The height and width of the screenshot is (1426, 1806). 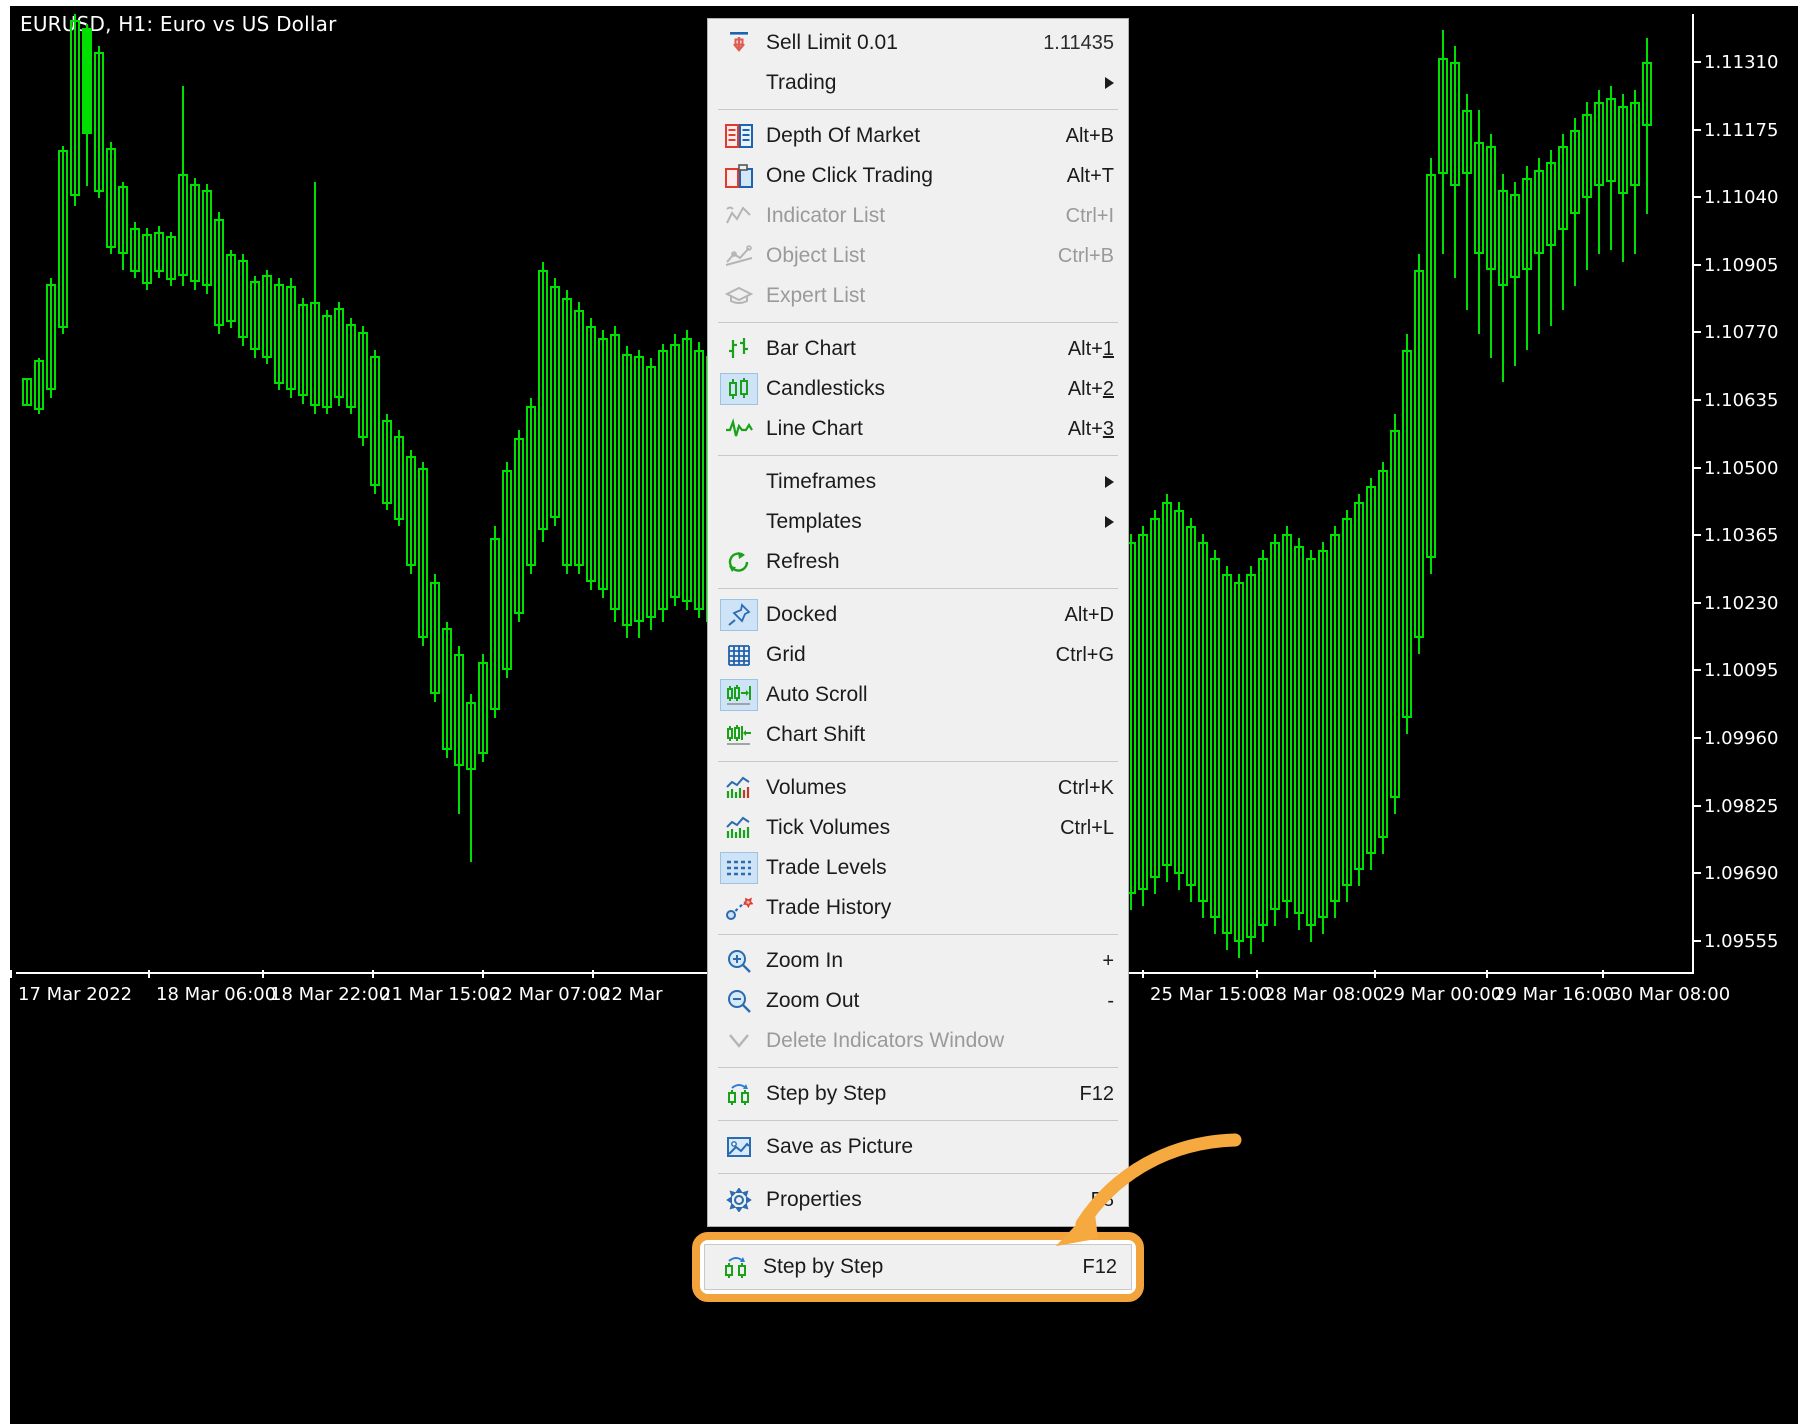 I want to click on menu-item-volumes: Volumes Ctrl+K, so click(x=918, y=788).